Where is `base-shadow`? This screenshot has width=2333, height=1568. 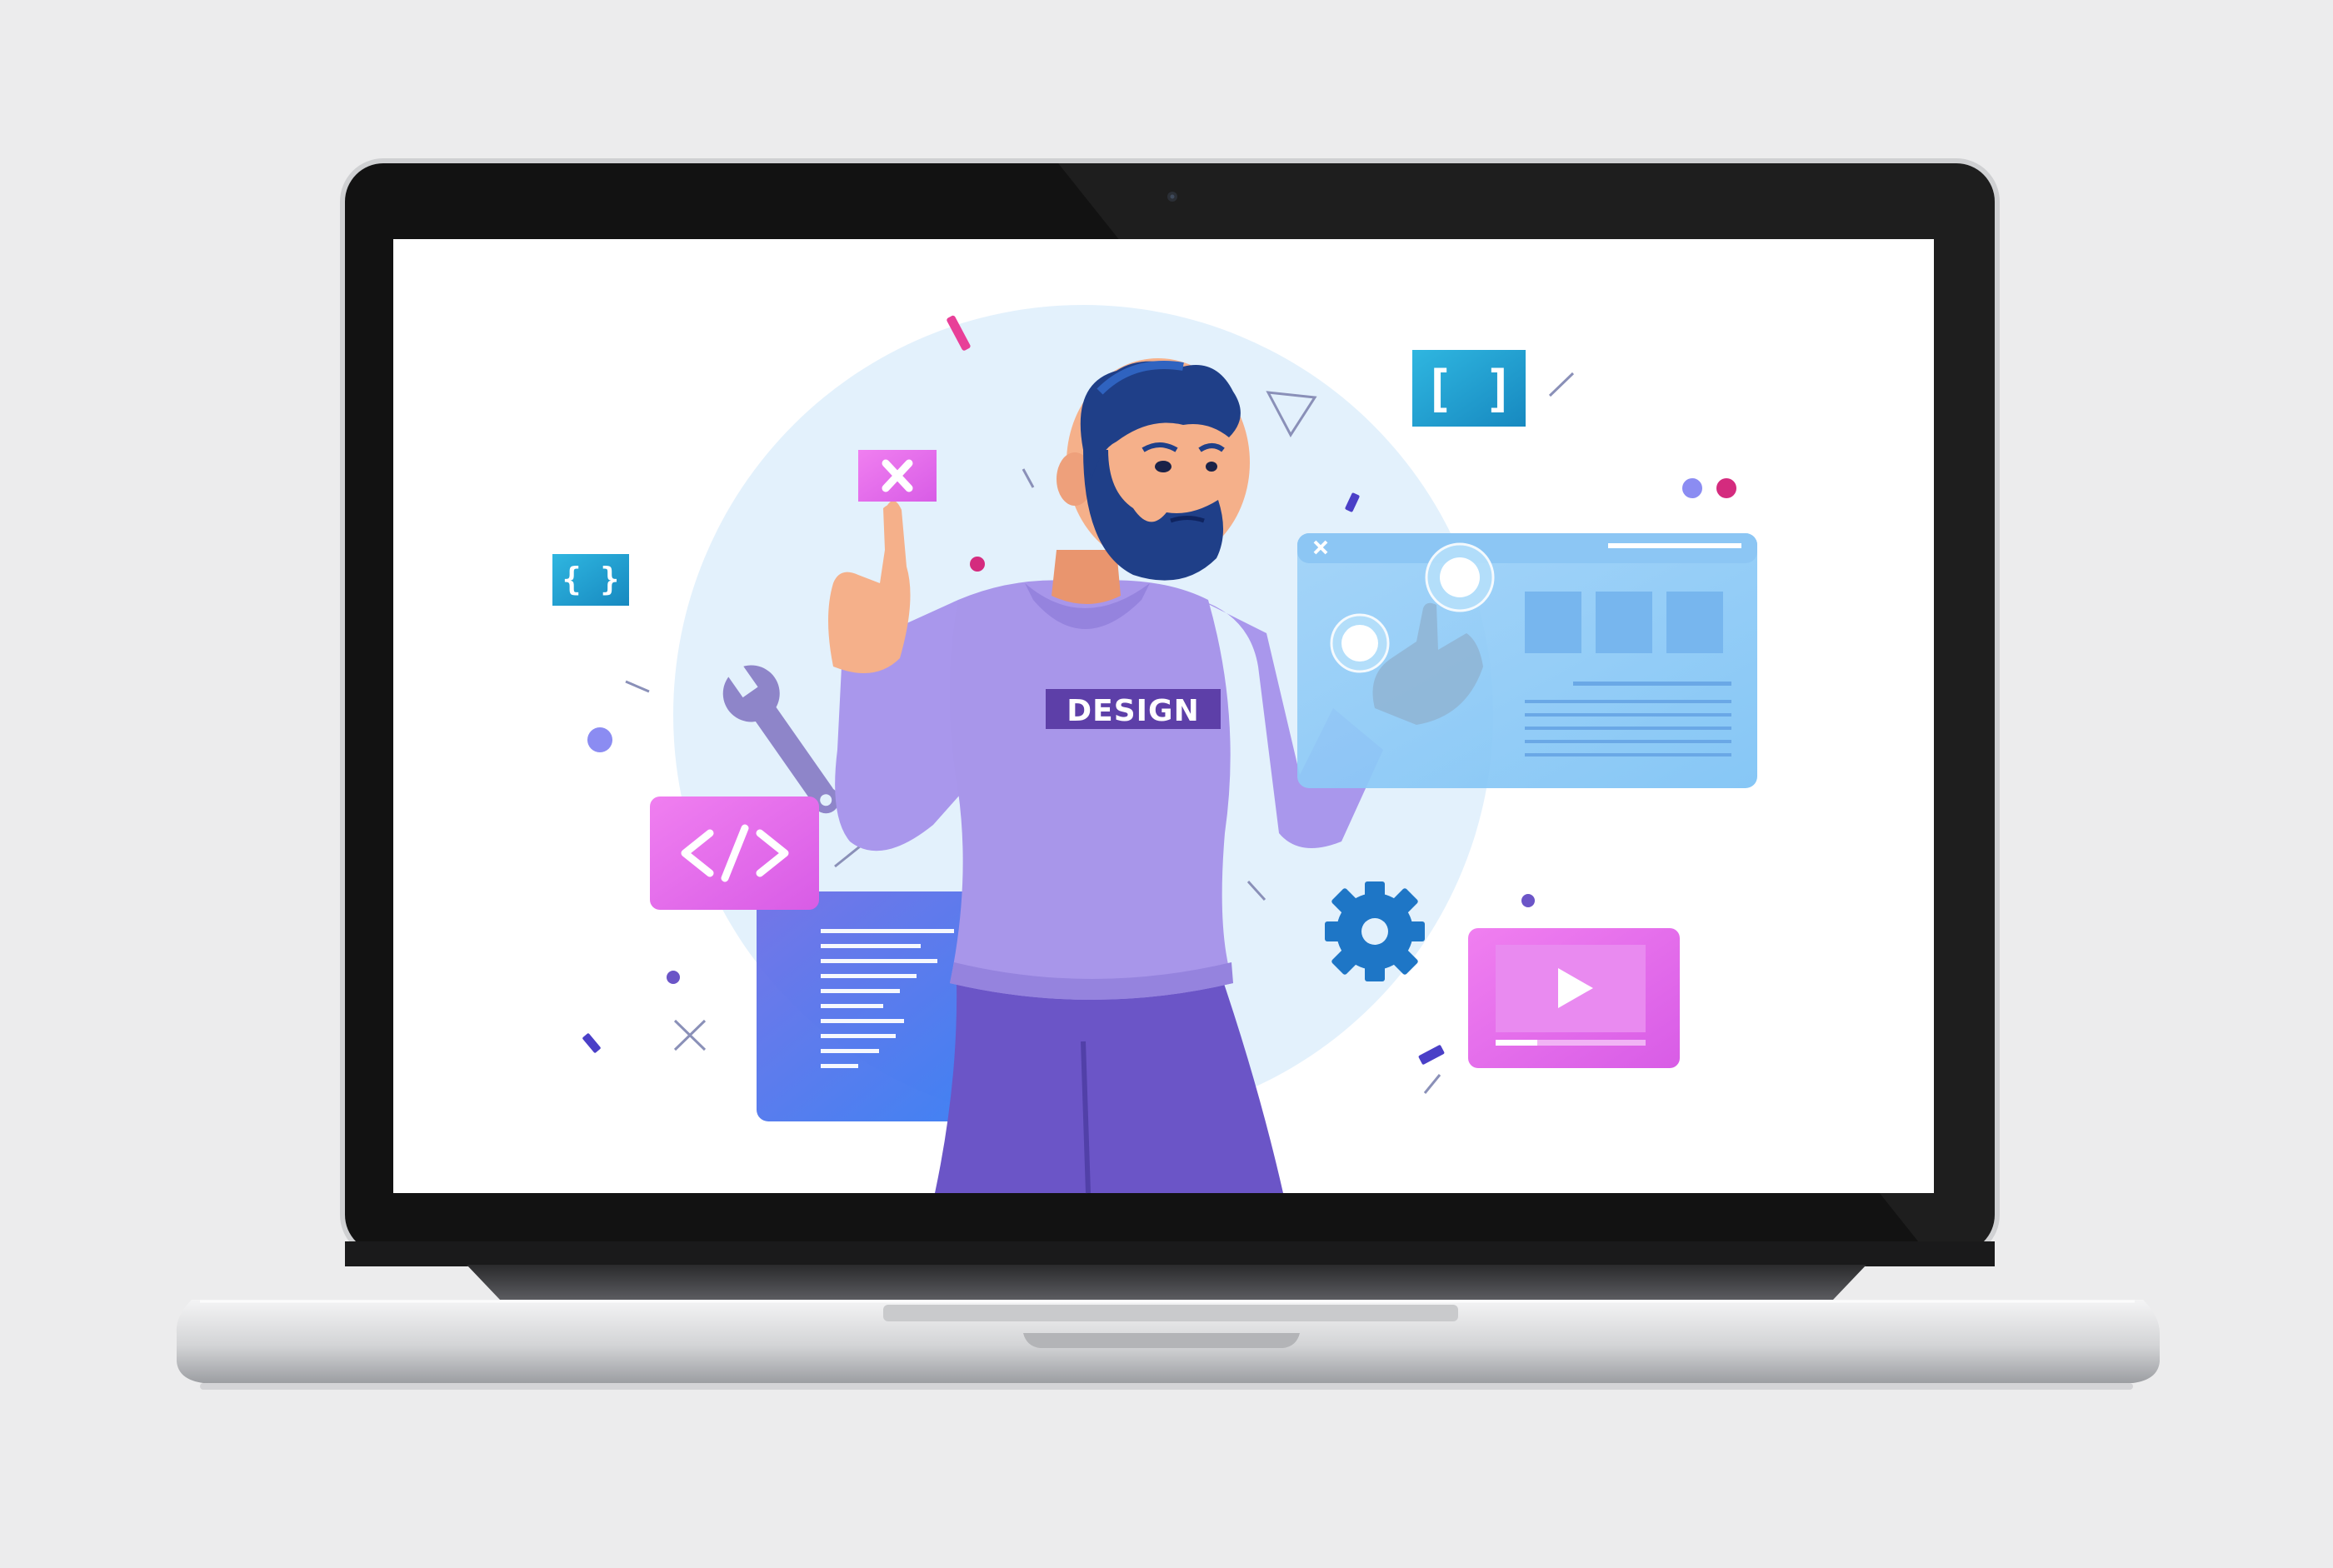 base-shadow is located at coordinates (1166, 1386).